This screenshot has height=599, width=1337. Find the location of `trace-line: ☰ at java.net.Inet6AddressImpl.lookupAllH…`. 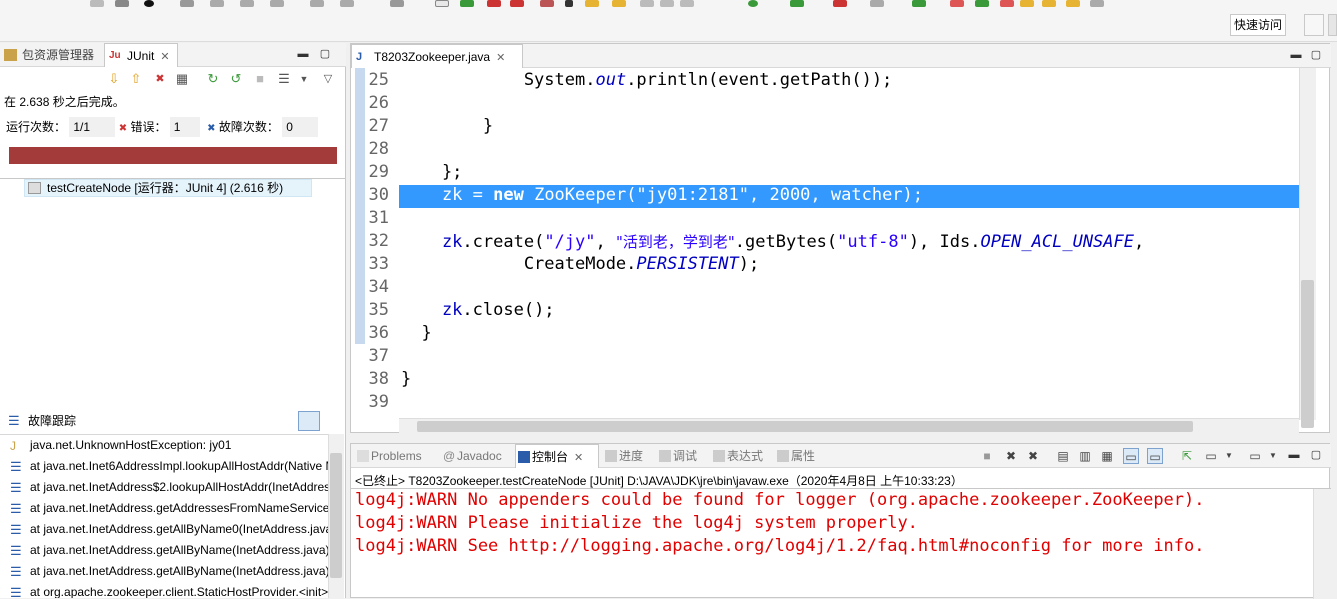

trace-line: ☰ at java.net.Inet6AddressImpl.lookupAllH… is located at coordinates (165, 466).